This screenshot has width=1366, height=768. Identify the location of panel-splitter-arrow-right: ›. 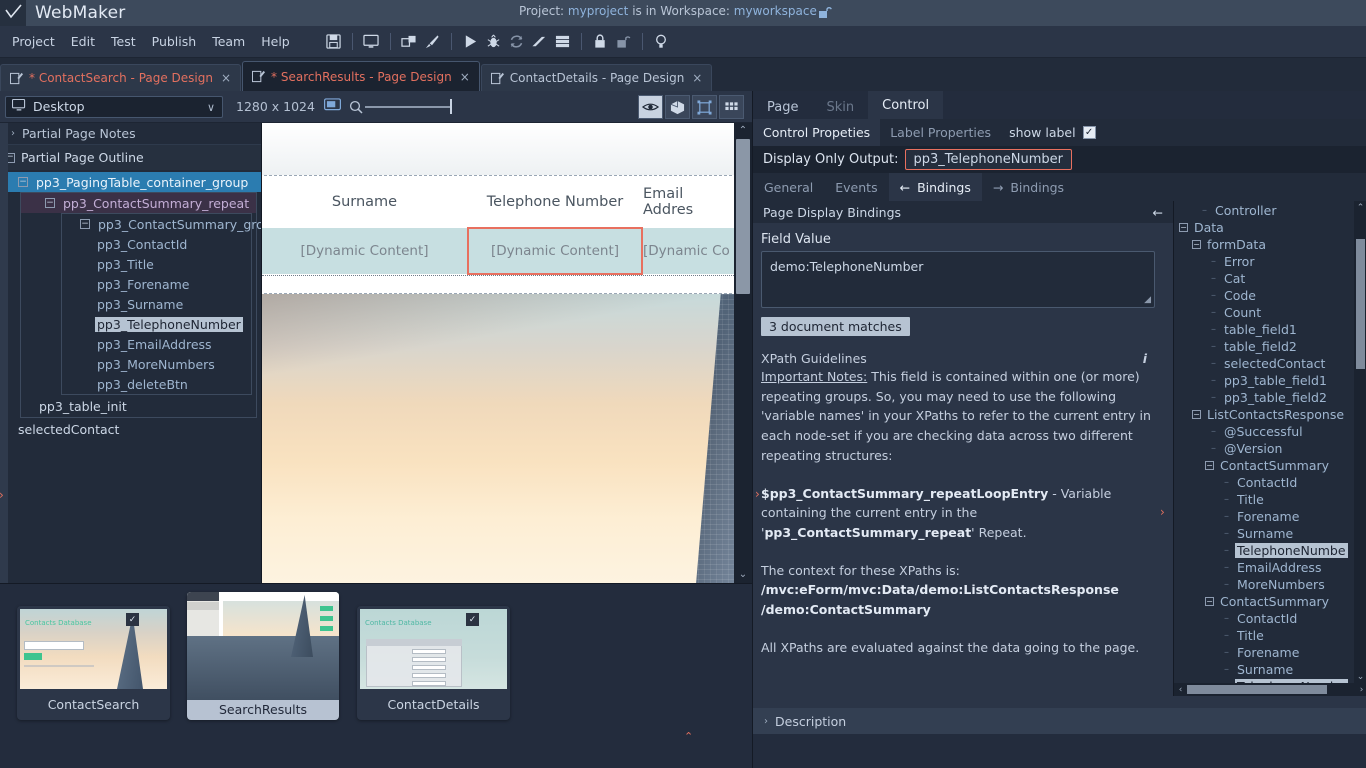
(1162, 512).